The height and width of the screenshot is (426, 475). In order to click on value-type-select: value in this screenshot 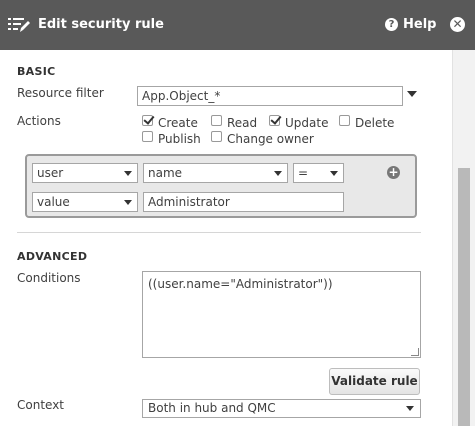, I will do `click(85, 202)`.